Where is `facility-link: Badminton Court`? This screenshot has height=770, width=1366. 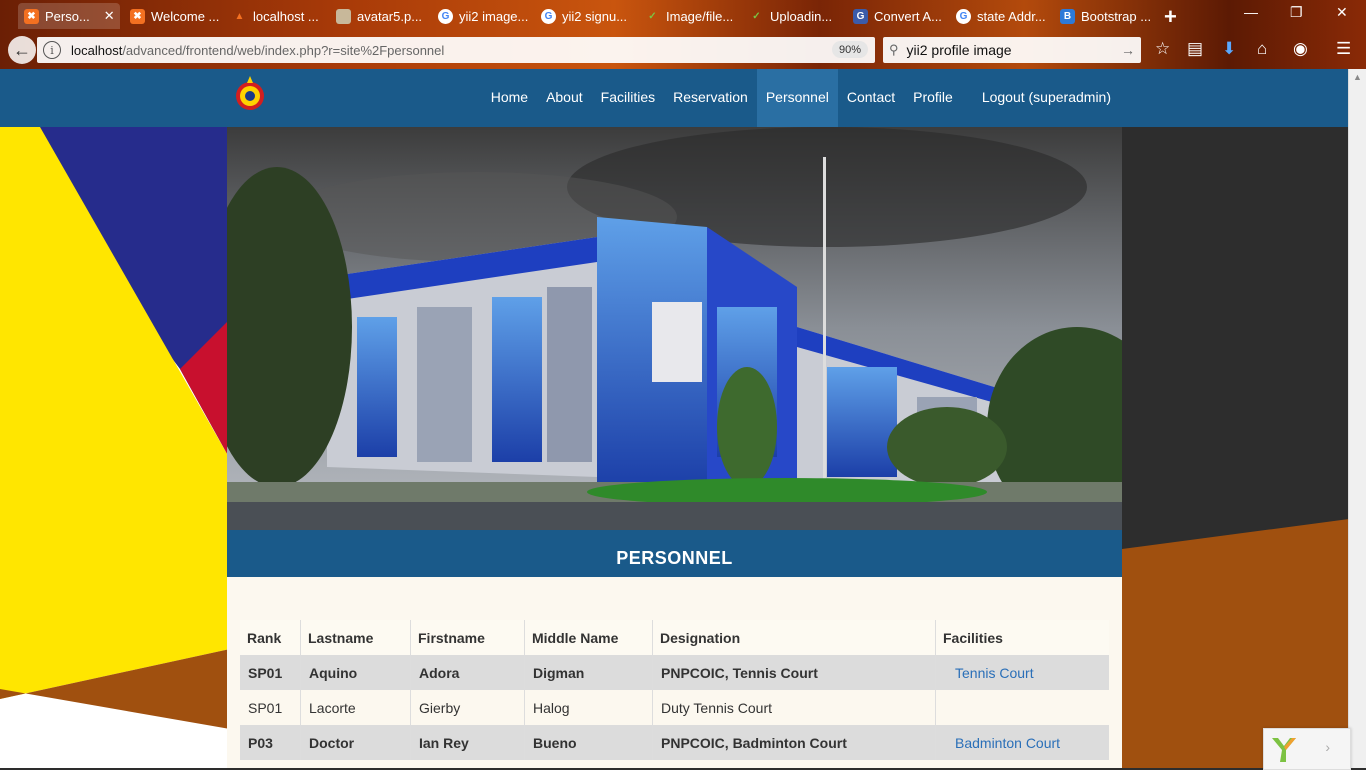 facility-link: Badminton Court is located at coordinates (1007, 743).